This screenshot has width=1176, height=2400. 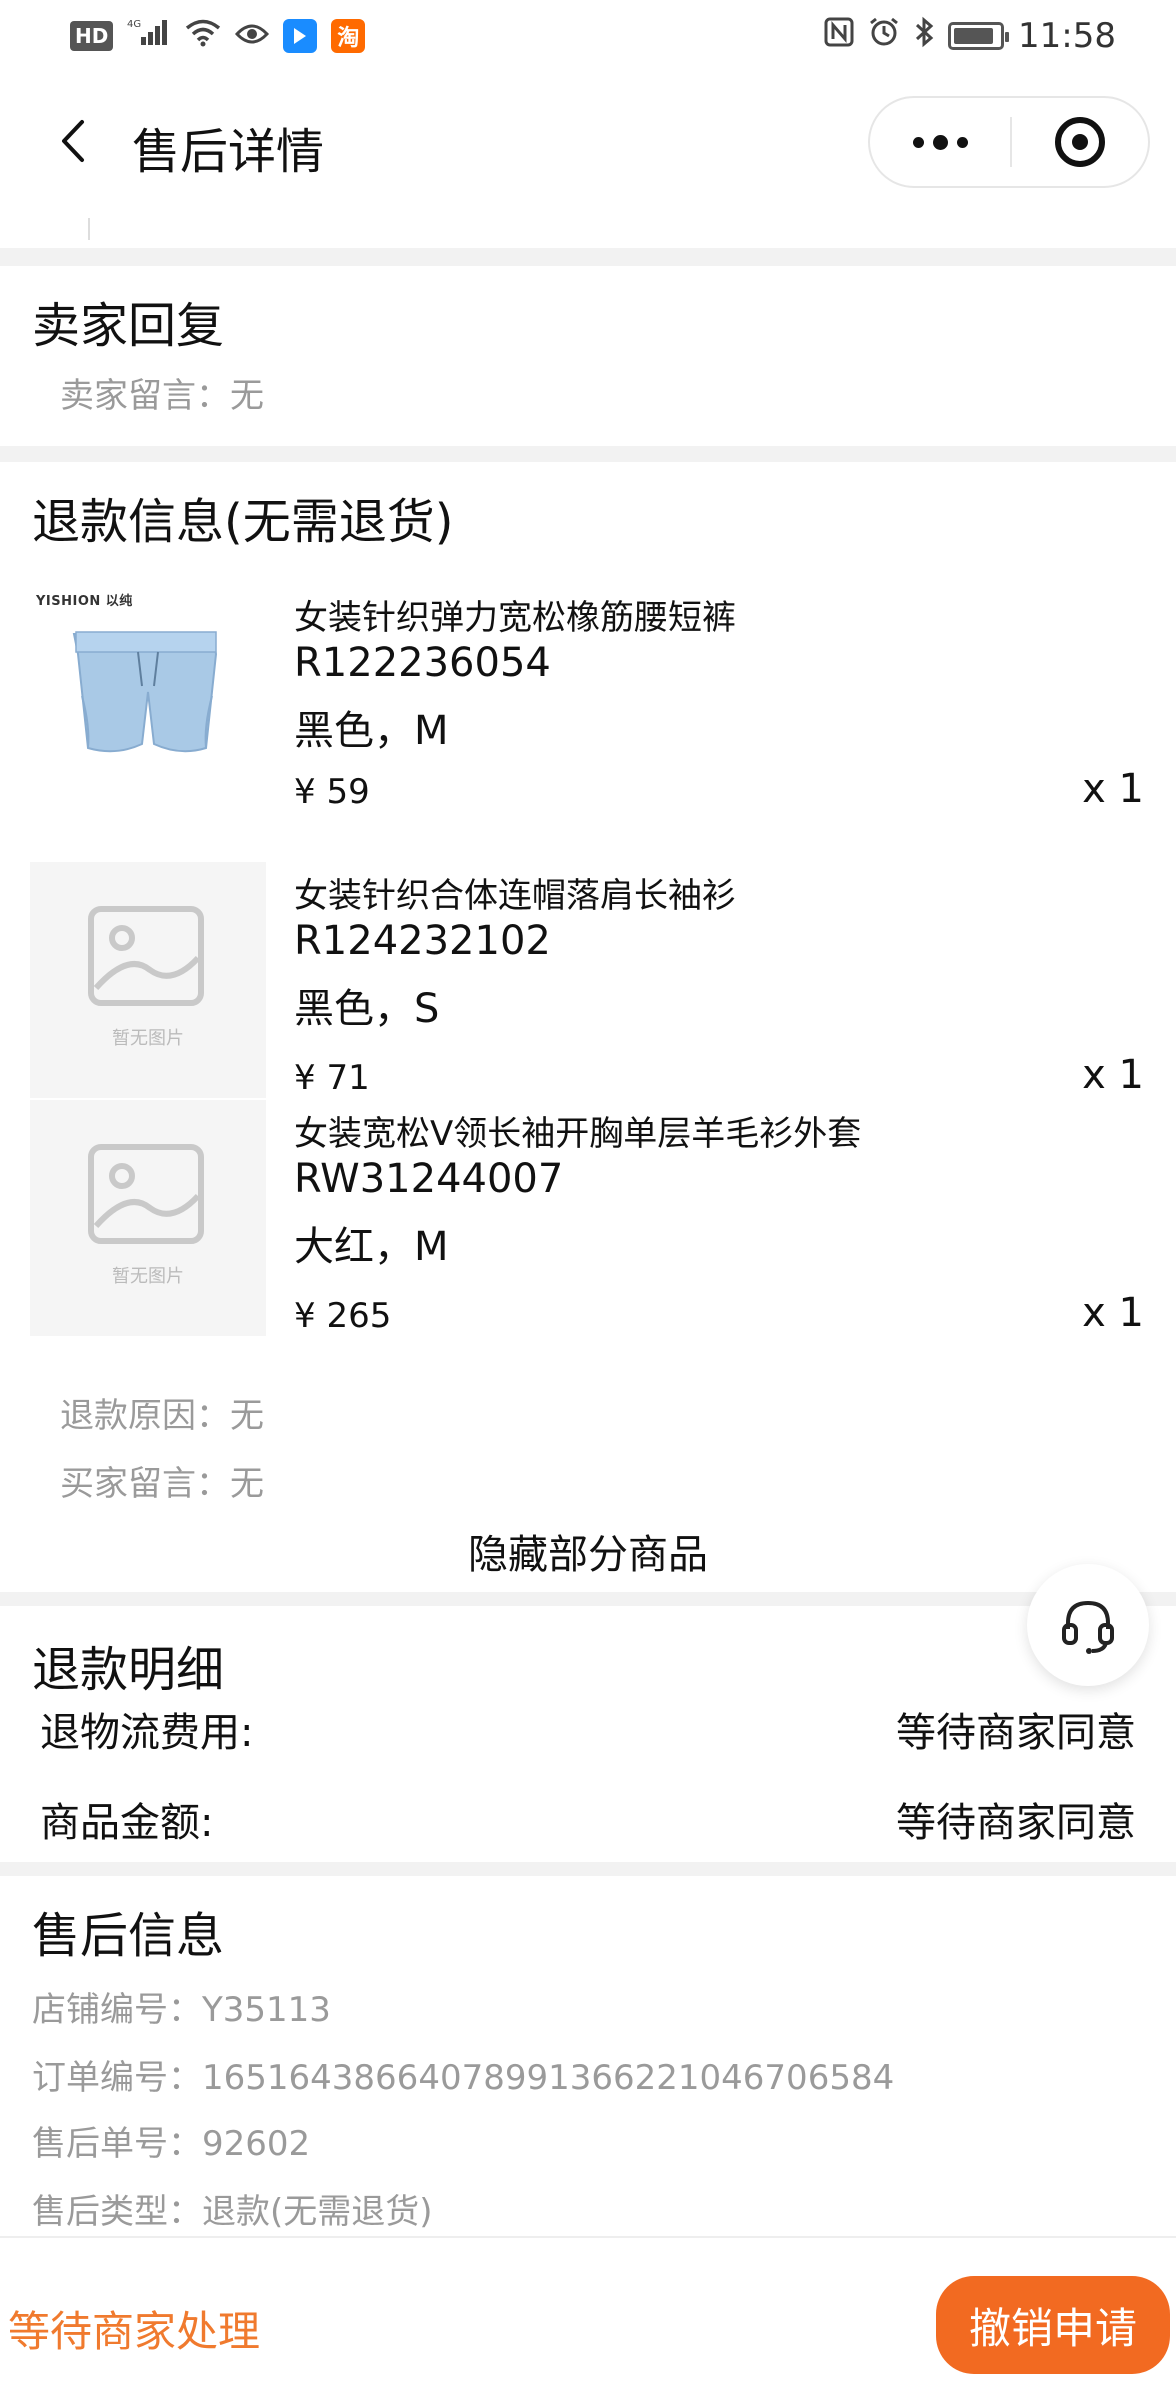 What do you see at coordinates (588, 356) in the screenshot?
I see `seller-reply-section: 卖家回复 卖家留言：无` at bounding box center [588, 356].